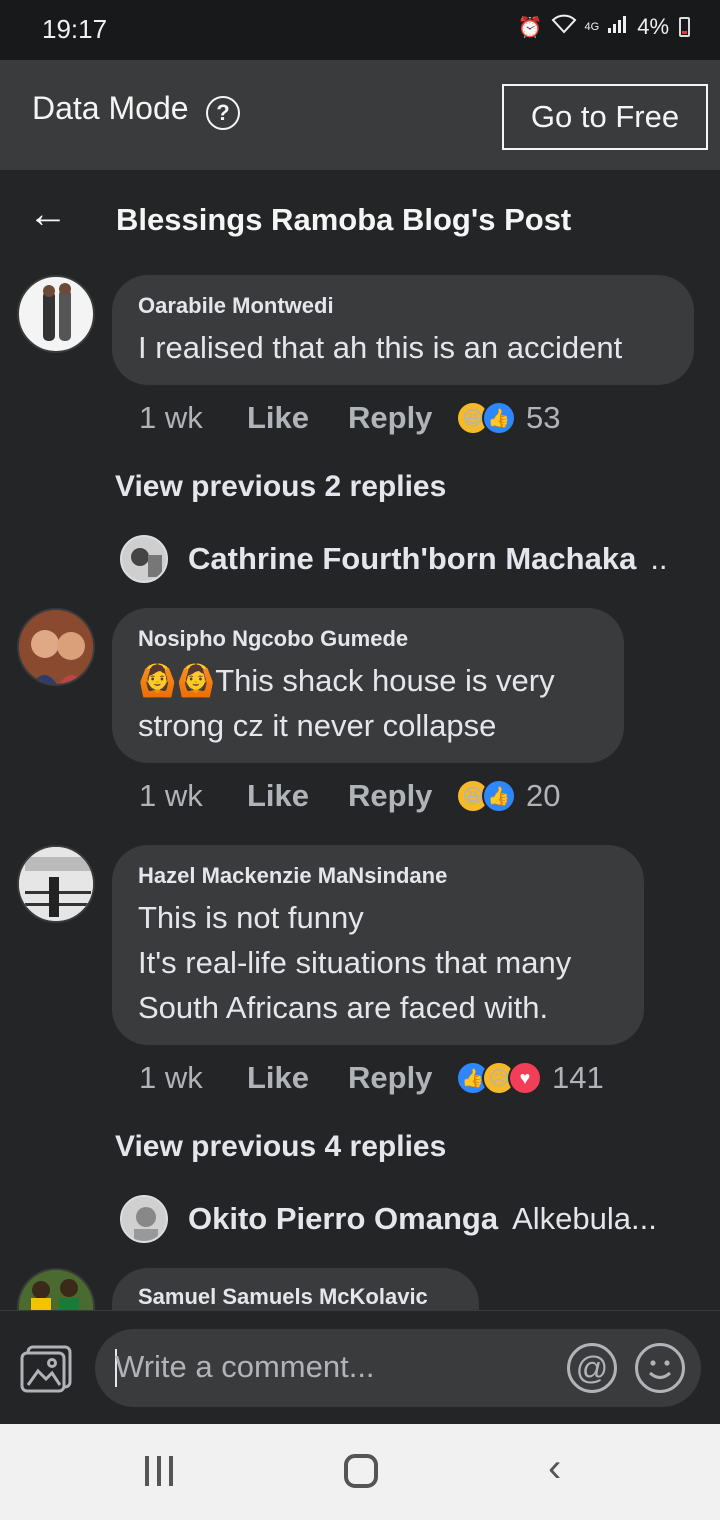  I want to click on battery-percent: 4%, so click(653, 26).